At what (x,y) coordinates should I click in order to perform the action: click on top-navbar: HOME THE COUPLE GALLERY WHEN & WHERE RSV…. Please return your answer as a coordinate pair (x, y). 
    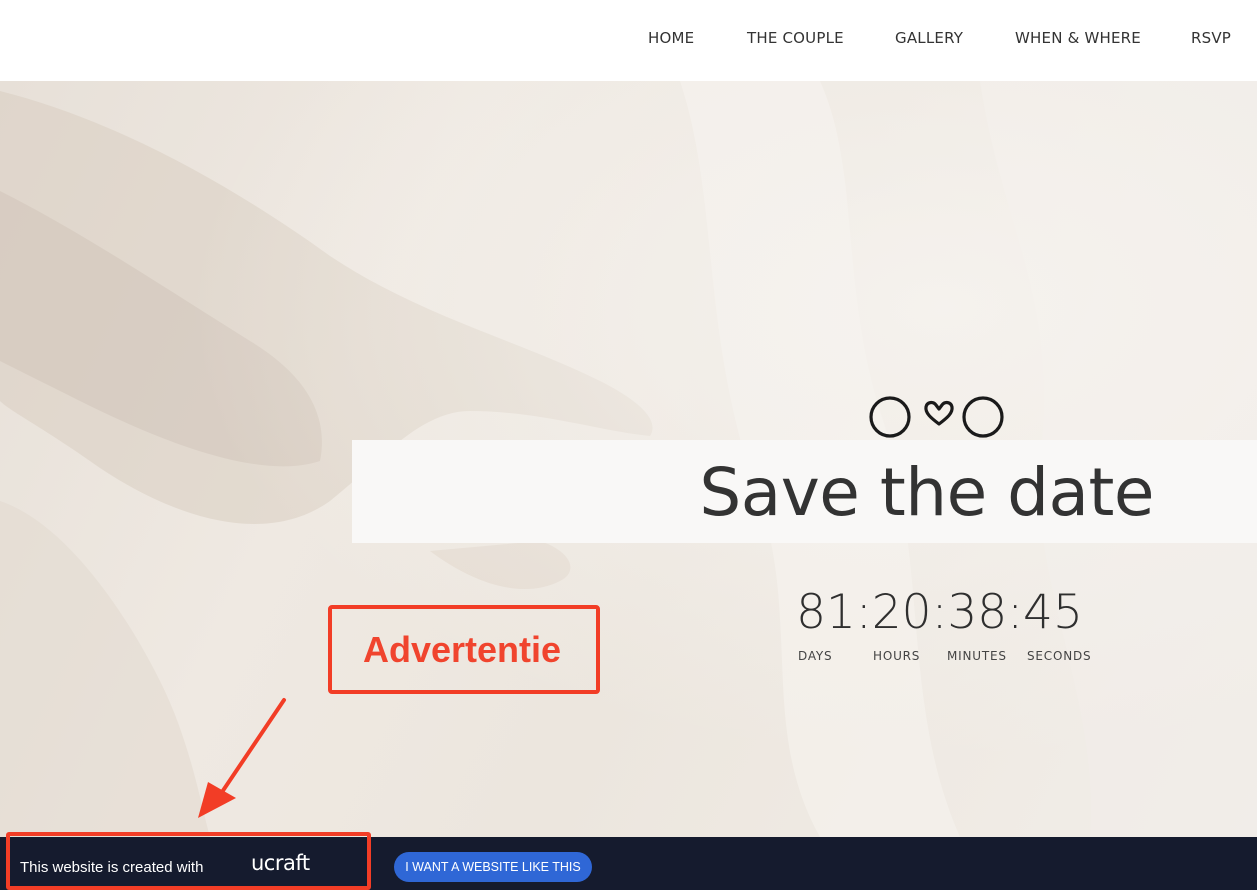
    Looking at the image, I should click on (628, 40).